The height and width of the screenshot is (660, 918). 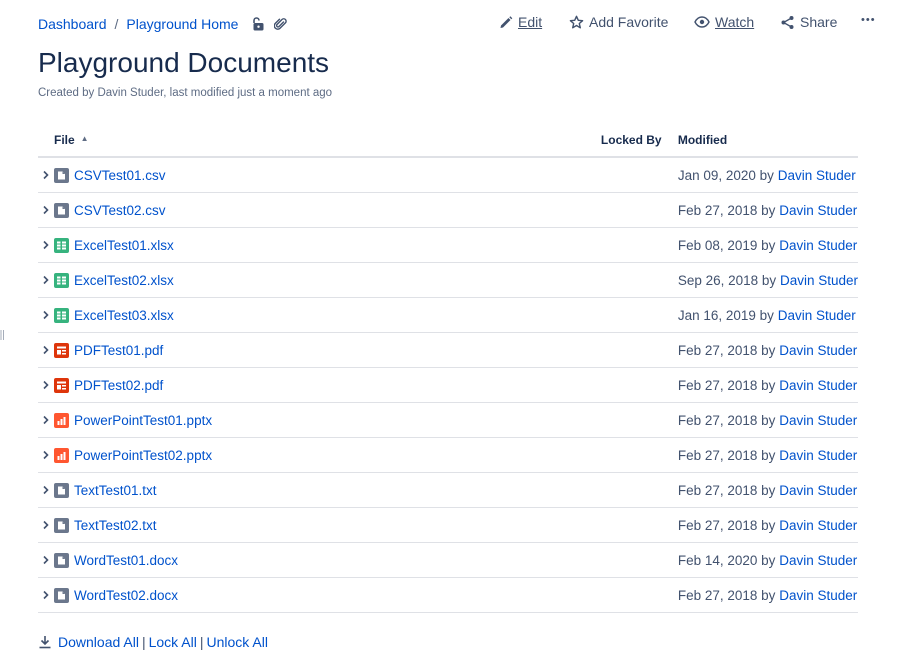 I want to click on modified-date: Feb 14, 2020, so click(x=717, y=560).